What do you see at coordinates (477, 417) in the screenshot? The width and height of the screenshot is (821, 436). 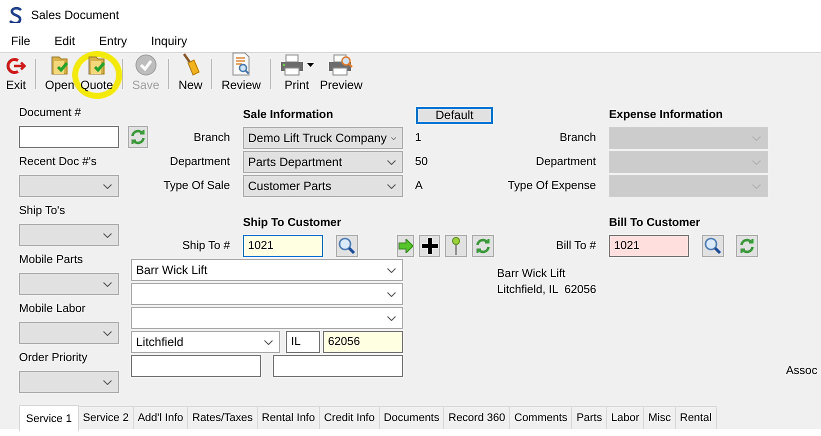 I see `tab: Record 360` at bounding box center [477, 417].